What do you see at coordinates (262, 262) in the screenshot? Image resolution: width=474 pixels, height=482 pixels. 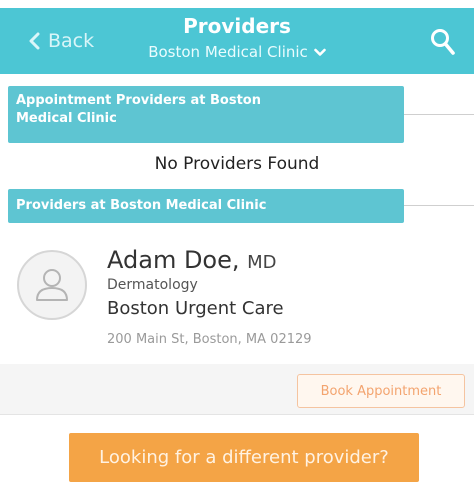 I see `provider-credential: MD` at bounding box center [262, 262].